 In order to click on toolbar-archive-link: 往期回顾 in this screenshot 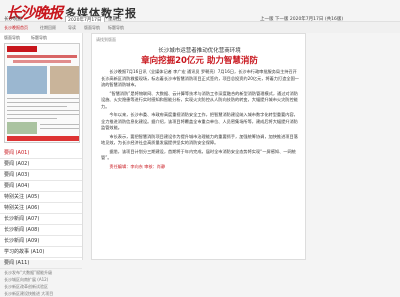, I will do `click(48, 28)`.